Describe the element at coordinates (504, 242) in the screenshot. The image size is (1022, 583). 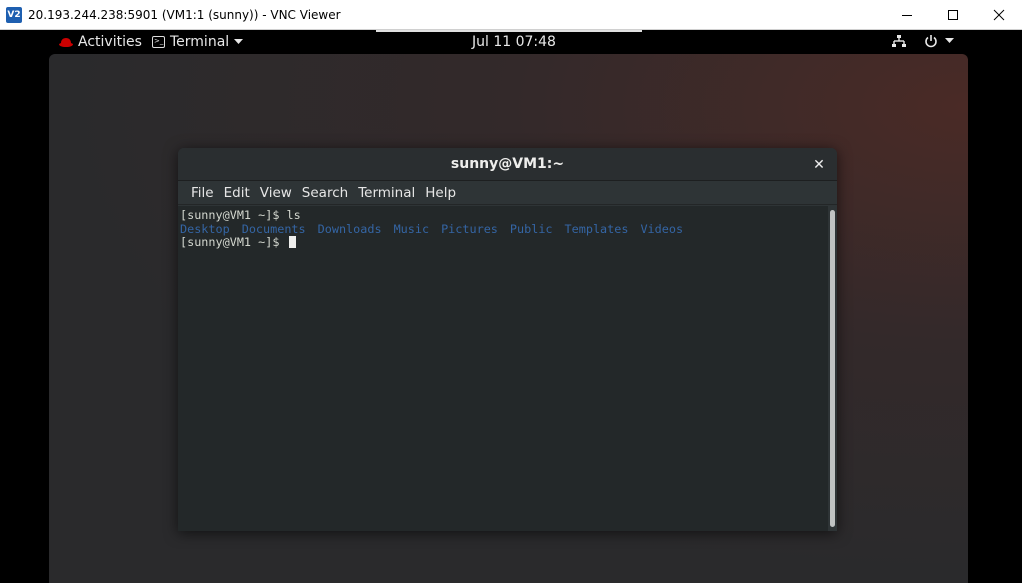
I see `terminal-line-prompt: [sunny@VM1 ~]$` at that location.